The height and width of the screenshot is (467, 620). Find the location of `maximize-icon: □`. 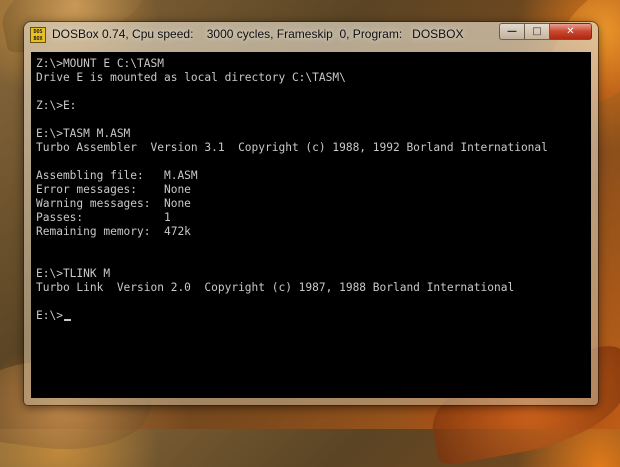

maximize-icon: □ is located at coordinates (537, 31).